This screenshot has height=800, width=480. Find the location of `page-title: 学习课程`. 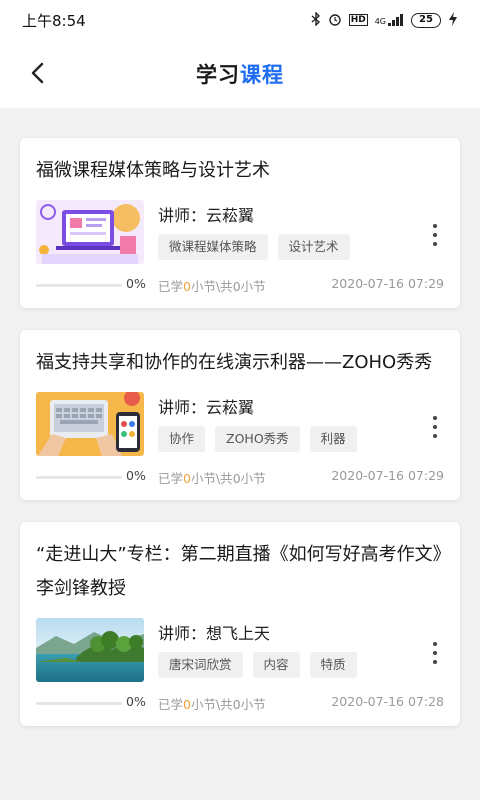

page-title: 学习课程 is located at coordinates (240, 74).